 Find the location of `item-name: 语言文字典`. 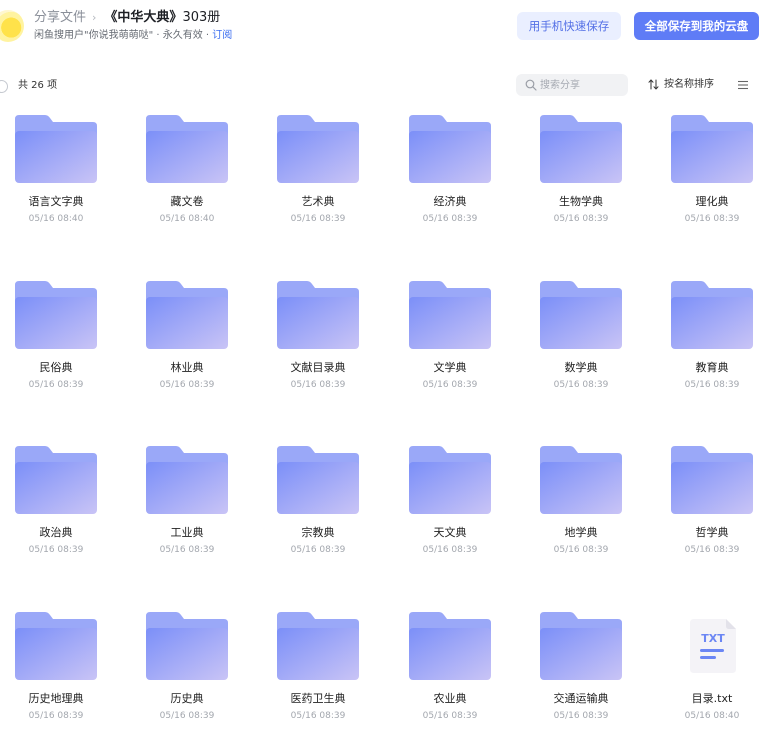

item-name: 语言文字典 is located at coordinates (60, 202).